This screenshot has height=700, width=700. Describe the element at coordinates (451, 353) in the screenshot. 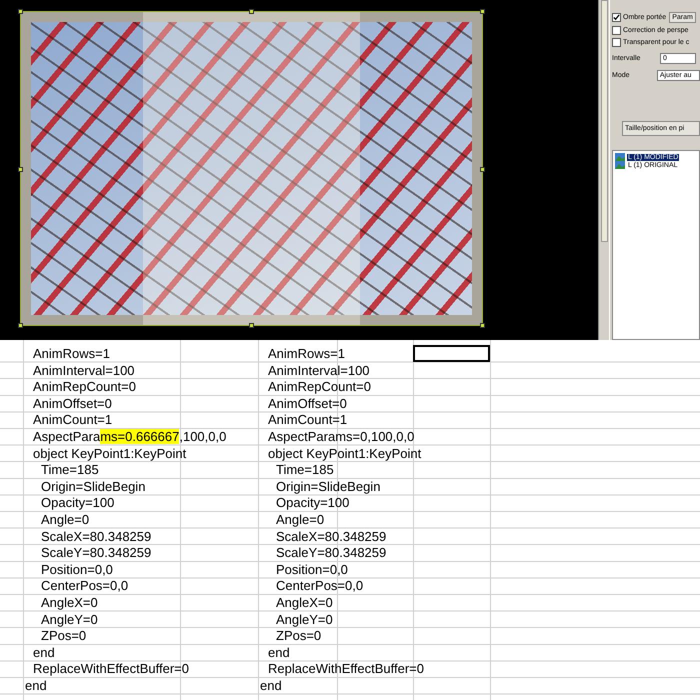

I see `active-cell` at that location.